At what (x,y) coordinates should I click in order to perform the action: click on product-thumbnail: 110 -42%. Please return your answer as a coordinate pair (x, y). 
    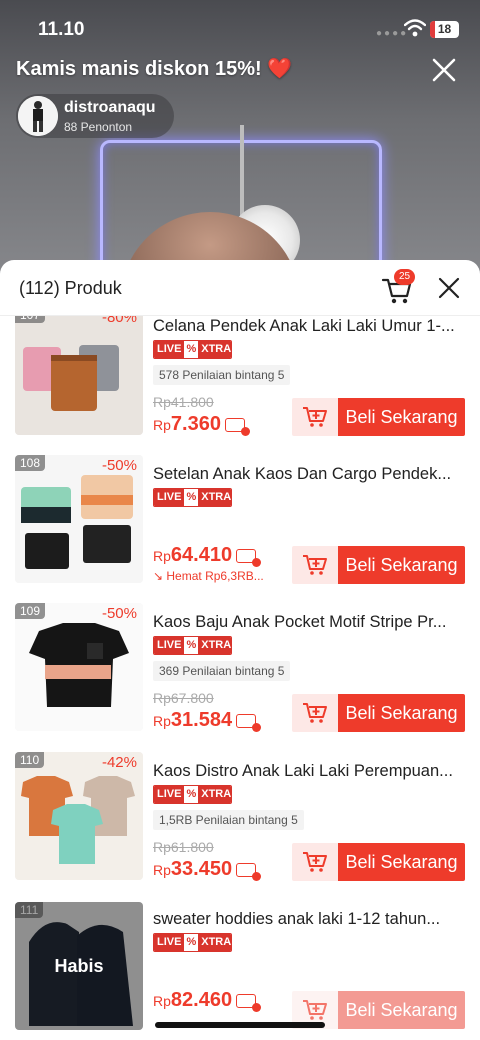
    Looking at the image, I should click on (79, 816).